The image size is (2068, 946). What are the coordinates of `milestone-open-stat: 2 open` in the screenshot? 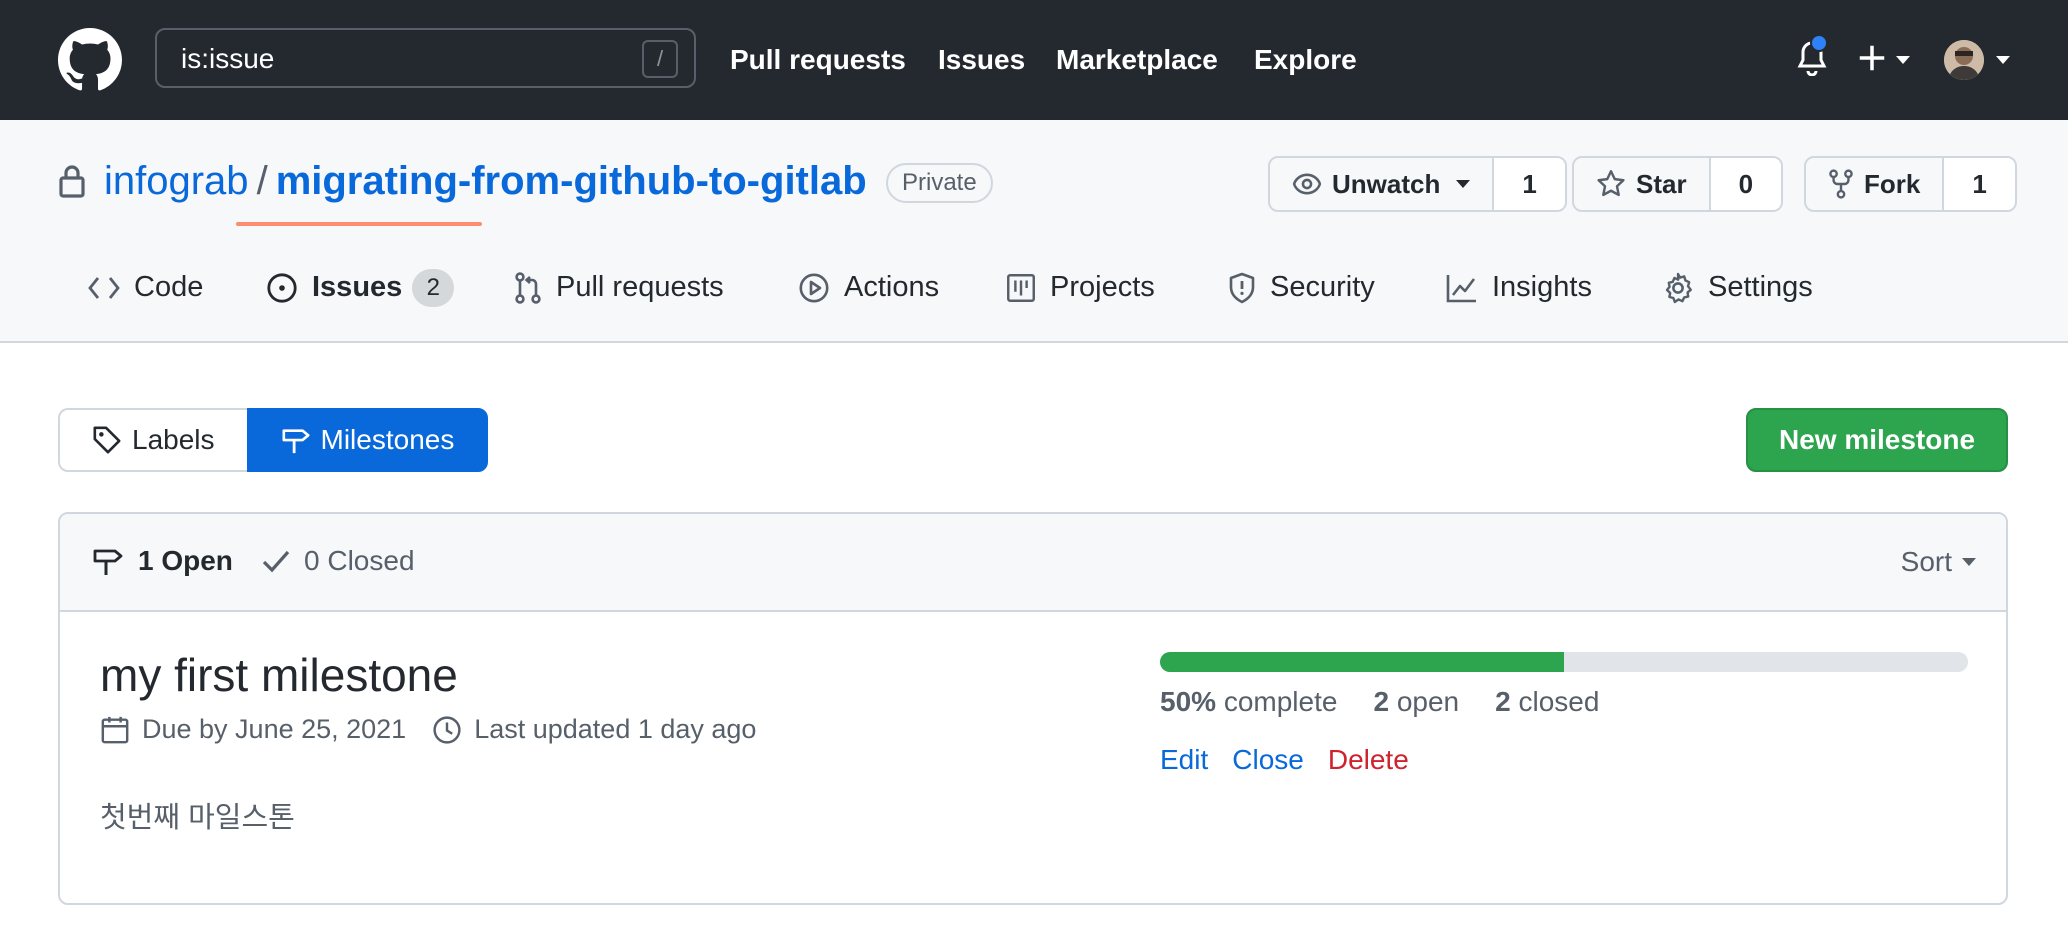 It's located at (1416, 702).